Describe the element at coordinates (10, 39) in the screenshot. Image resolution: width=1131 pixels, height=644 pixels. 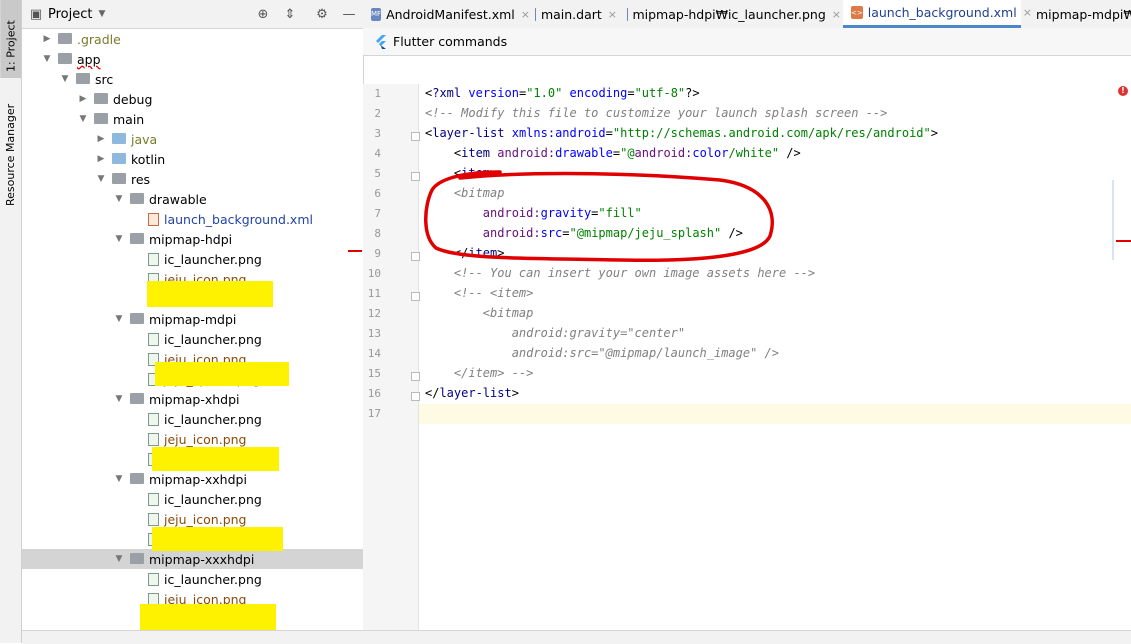
I see `project-tool-tab: 1: Project` at that location.